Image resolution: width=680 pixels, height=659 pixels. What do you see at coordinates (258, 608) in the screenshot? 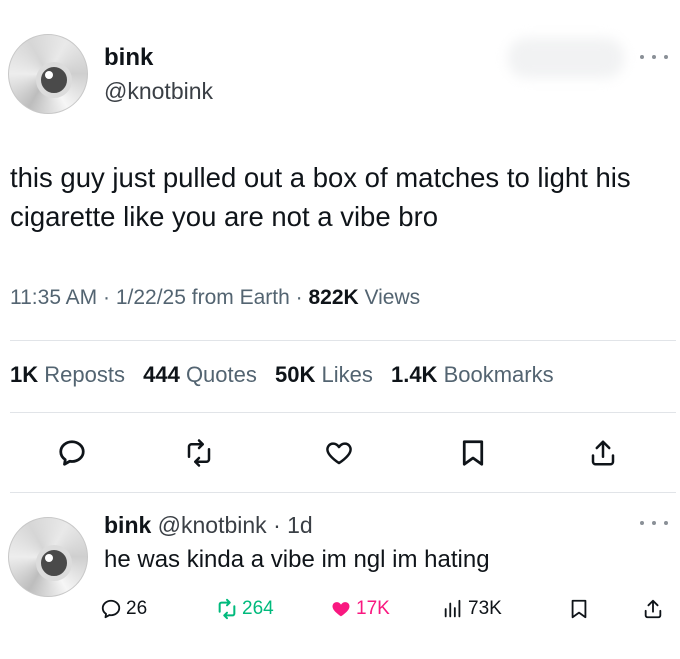
I see `repost-count: 264` at bounding box center [258, 608].